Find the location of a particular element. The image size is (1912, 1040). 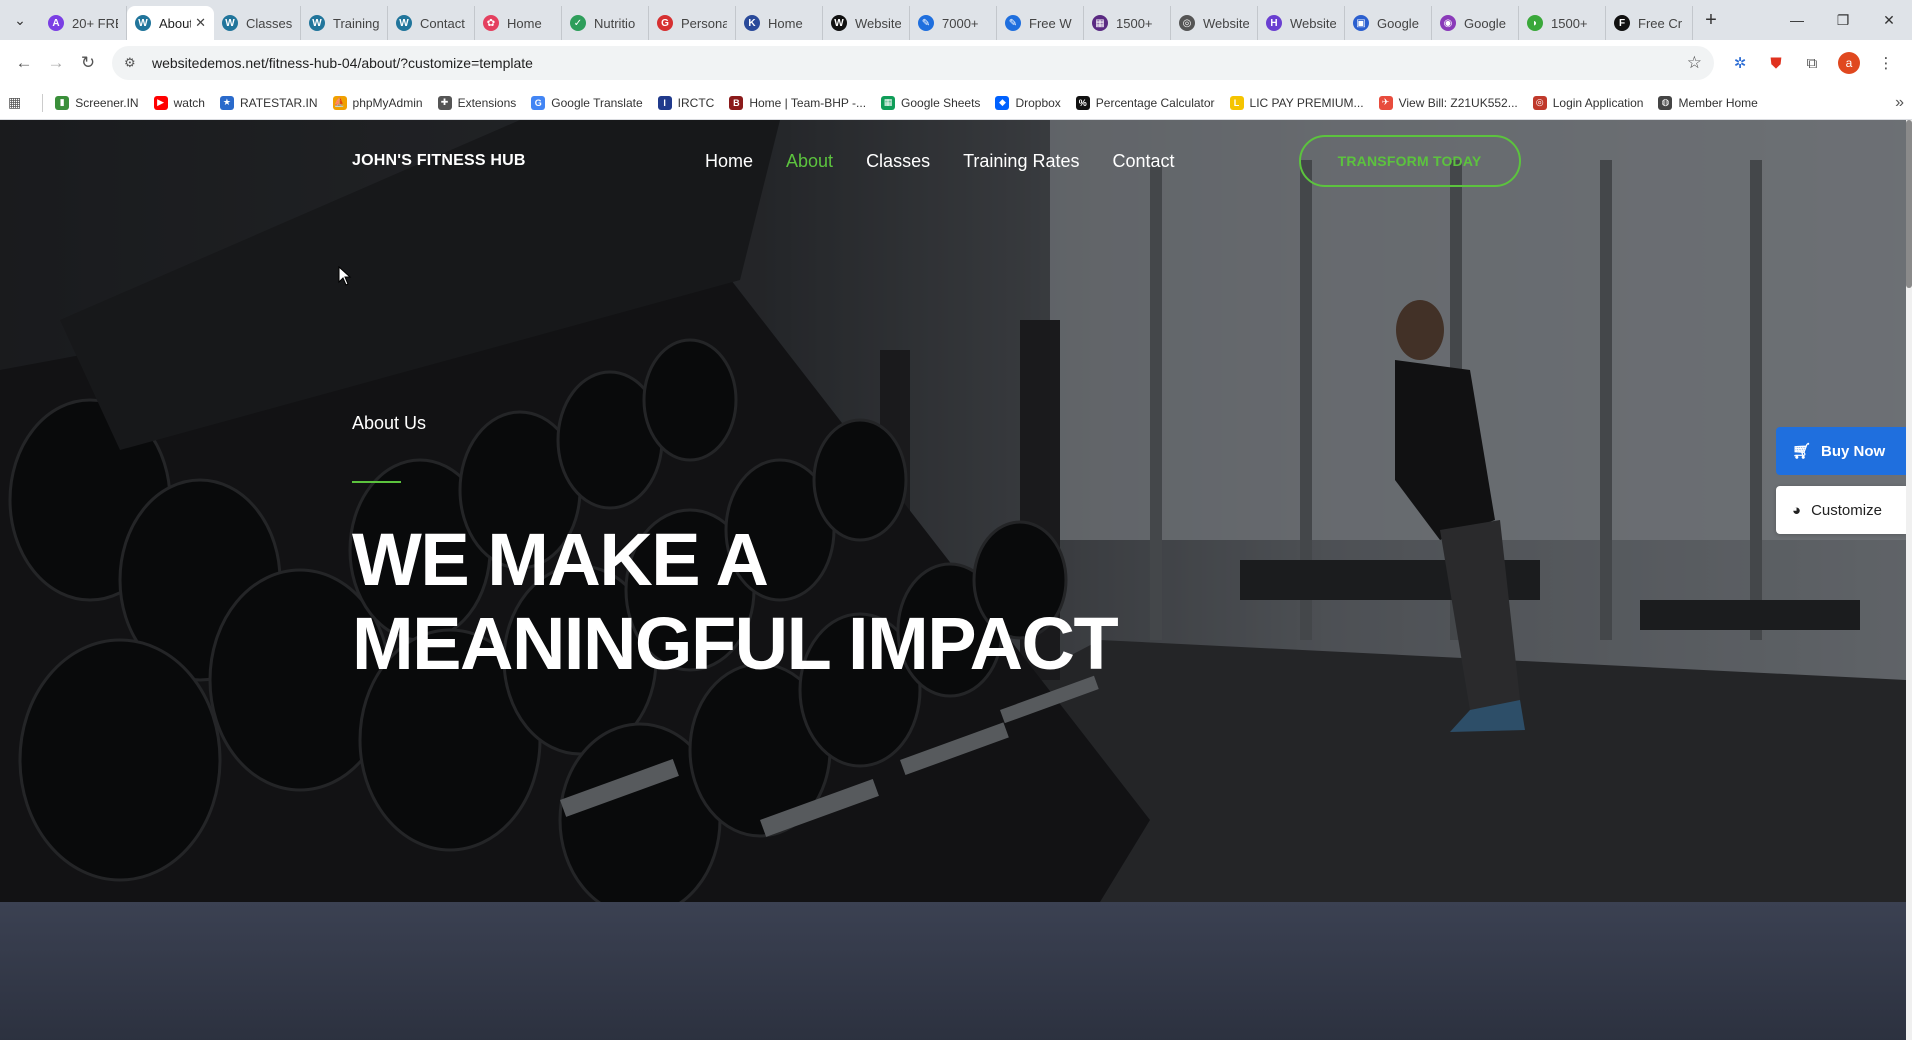

bookmark-favicon-icon: ▦ is located at coordinates (888, 102).